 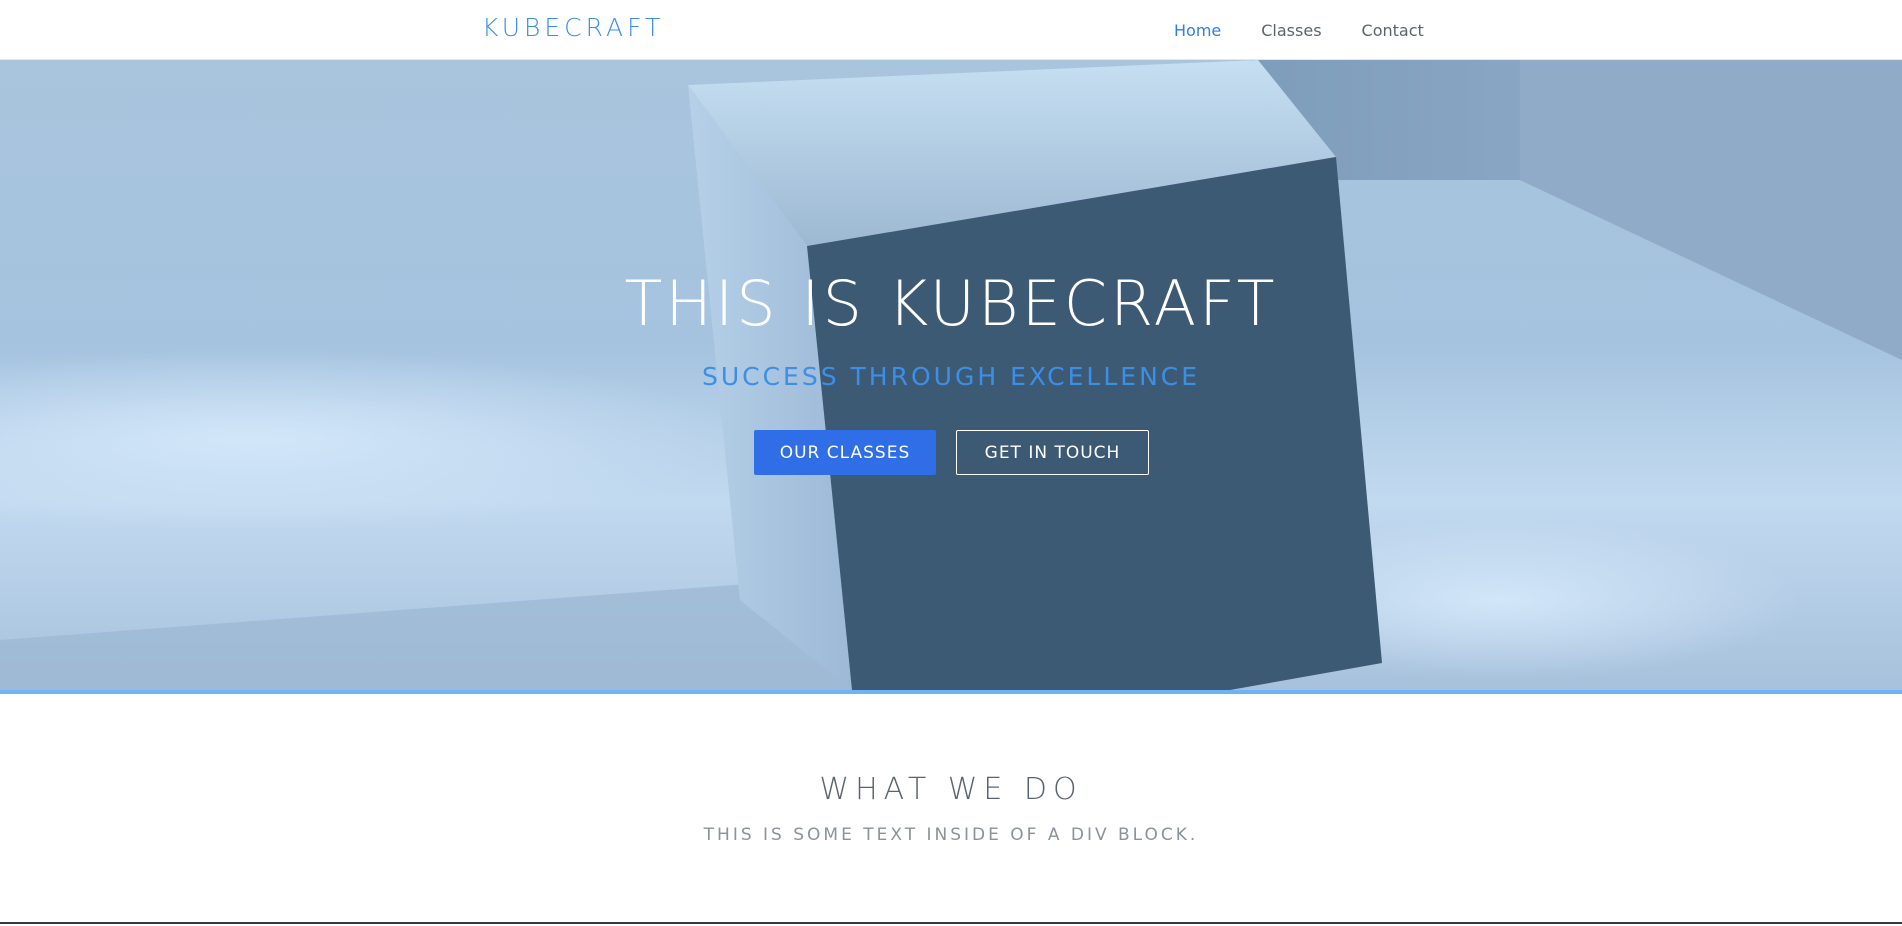 What do you see at coordinates (845, 452) in the screenshot?
I see `our-classes-button: OUR CLASSES` at bounding box center [845, 452].